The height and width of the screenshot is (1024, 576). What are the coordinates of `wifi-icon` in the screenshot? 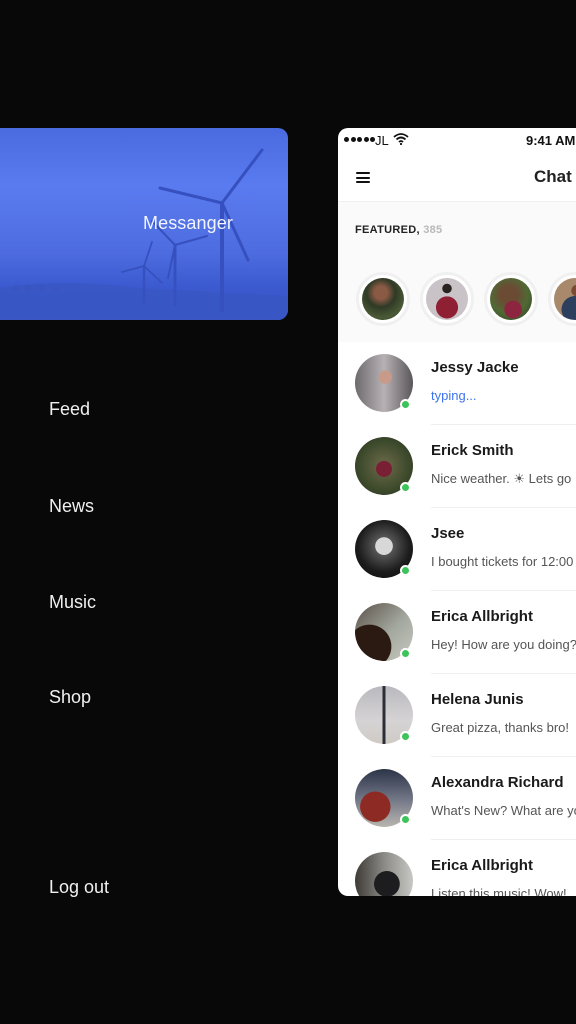 It's located at (401, 139).